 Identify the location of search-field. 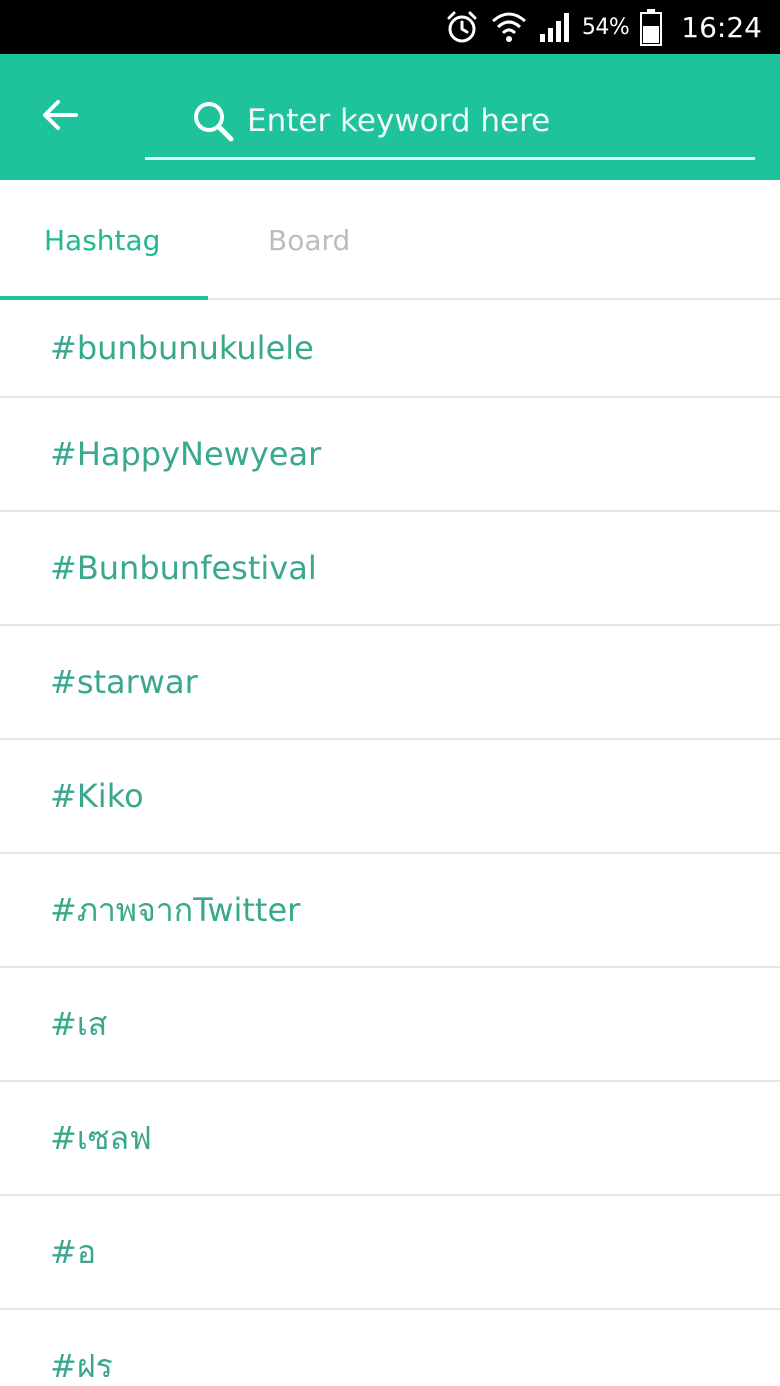
(450, 122).